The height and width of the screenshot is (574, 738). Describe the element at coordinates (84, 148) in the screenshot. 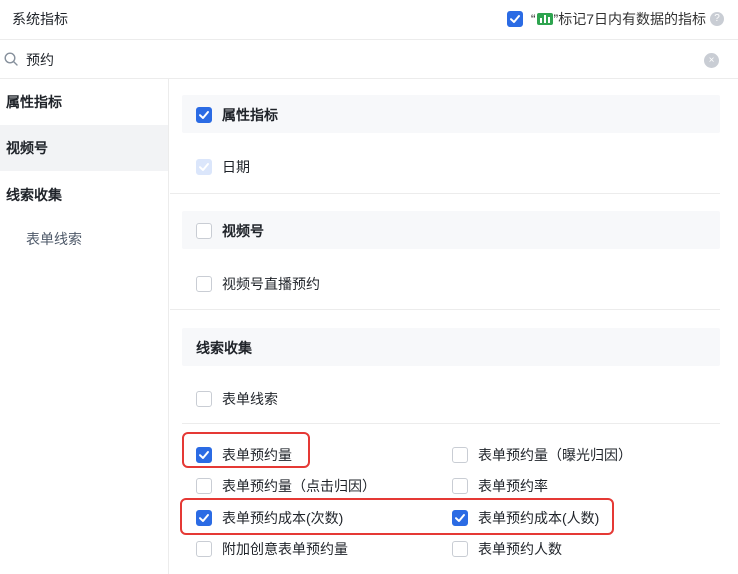

I see `sidebar-item-channels: 视频号` at that location.